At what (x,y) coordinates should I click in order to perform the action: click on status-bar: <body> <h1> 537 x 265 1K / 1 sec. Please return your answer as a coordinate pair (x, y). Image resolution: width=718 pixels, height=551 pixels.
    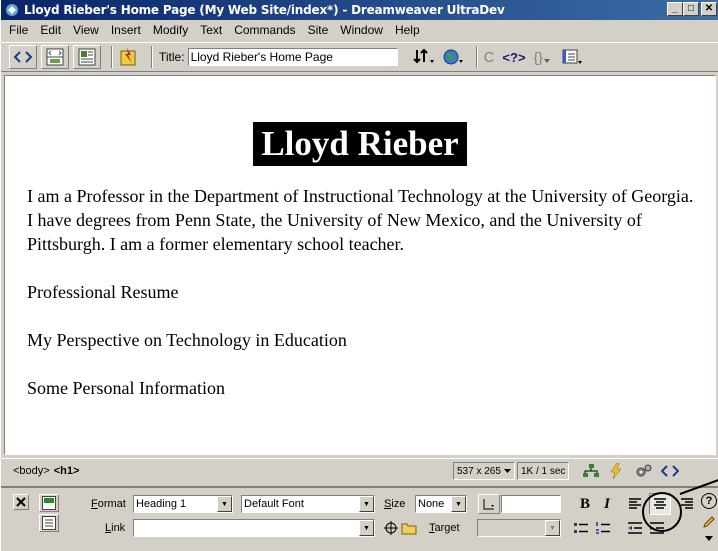
    Looking at the image, I should click on (359, 470).